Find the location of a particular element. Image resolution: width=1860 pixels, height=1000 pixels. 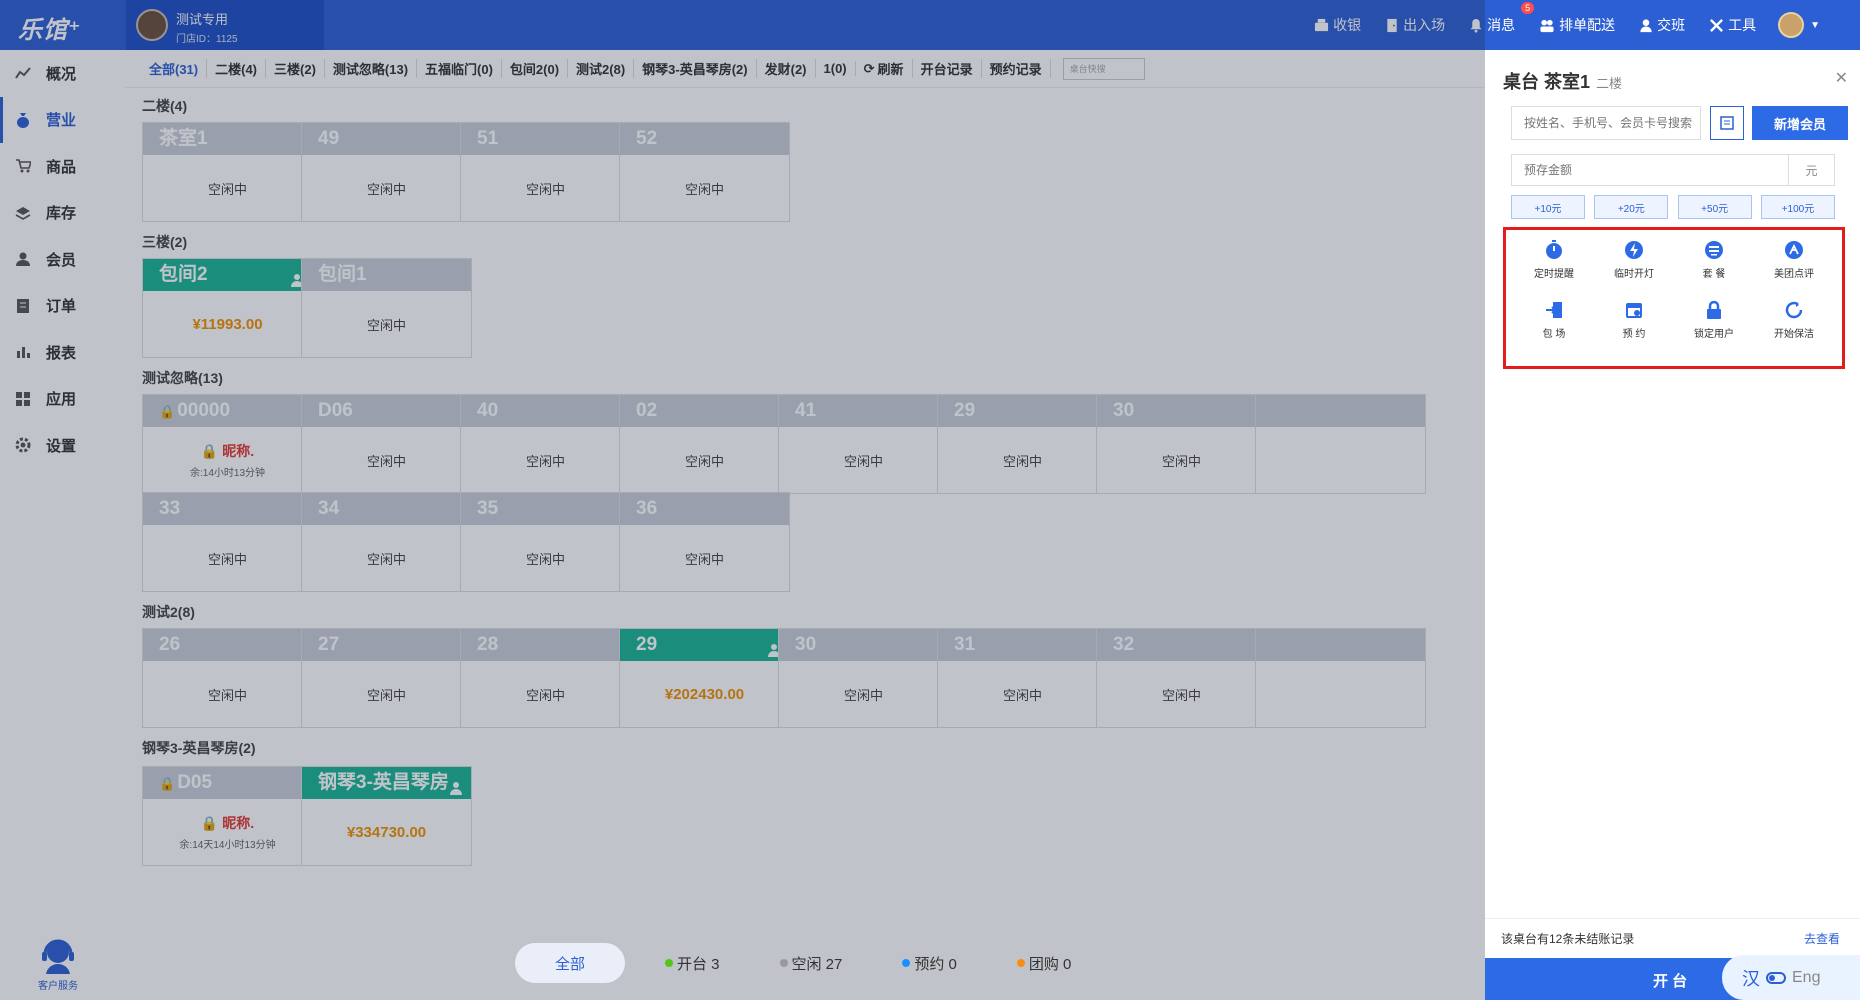

tab-room2: 包间2(0) is located at coordinates (535, 68).